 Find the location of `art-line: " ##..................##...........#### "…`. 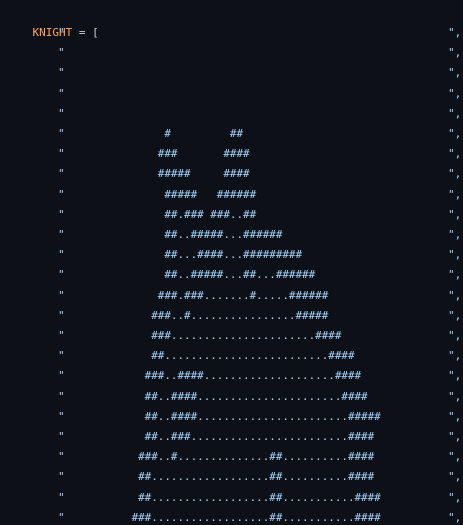

art-line: " ##..................##...........#### "… is located at coordinates (231, 498).